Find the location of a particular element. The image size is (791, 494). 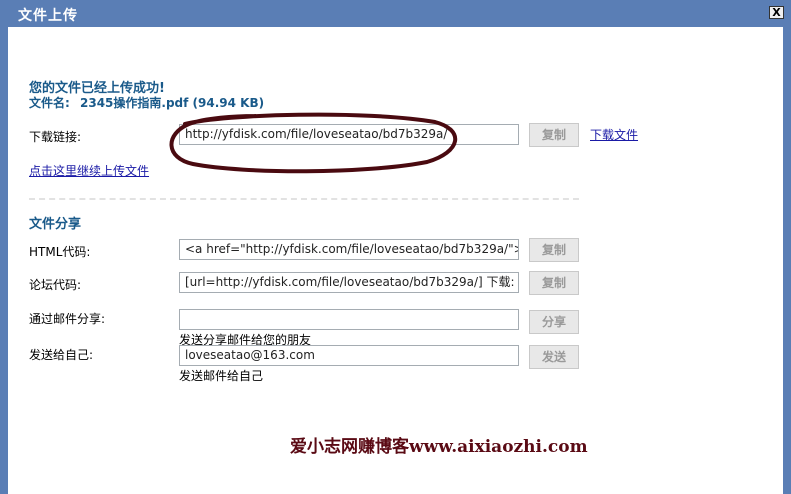

window-title: 文件上传 is located at coordinates (48, 16).